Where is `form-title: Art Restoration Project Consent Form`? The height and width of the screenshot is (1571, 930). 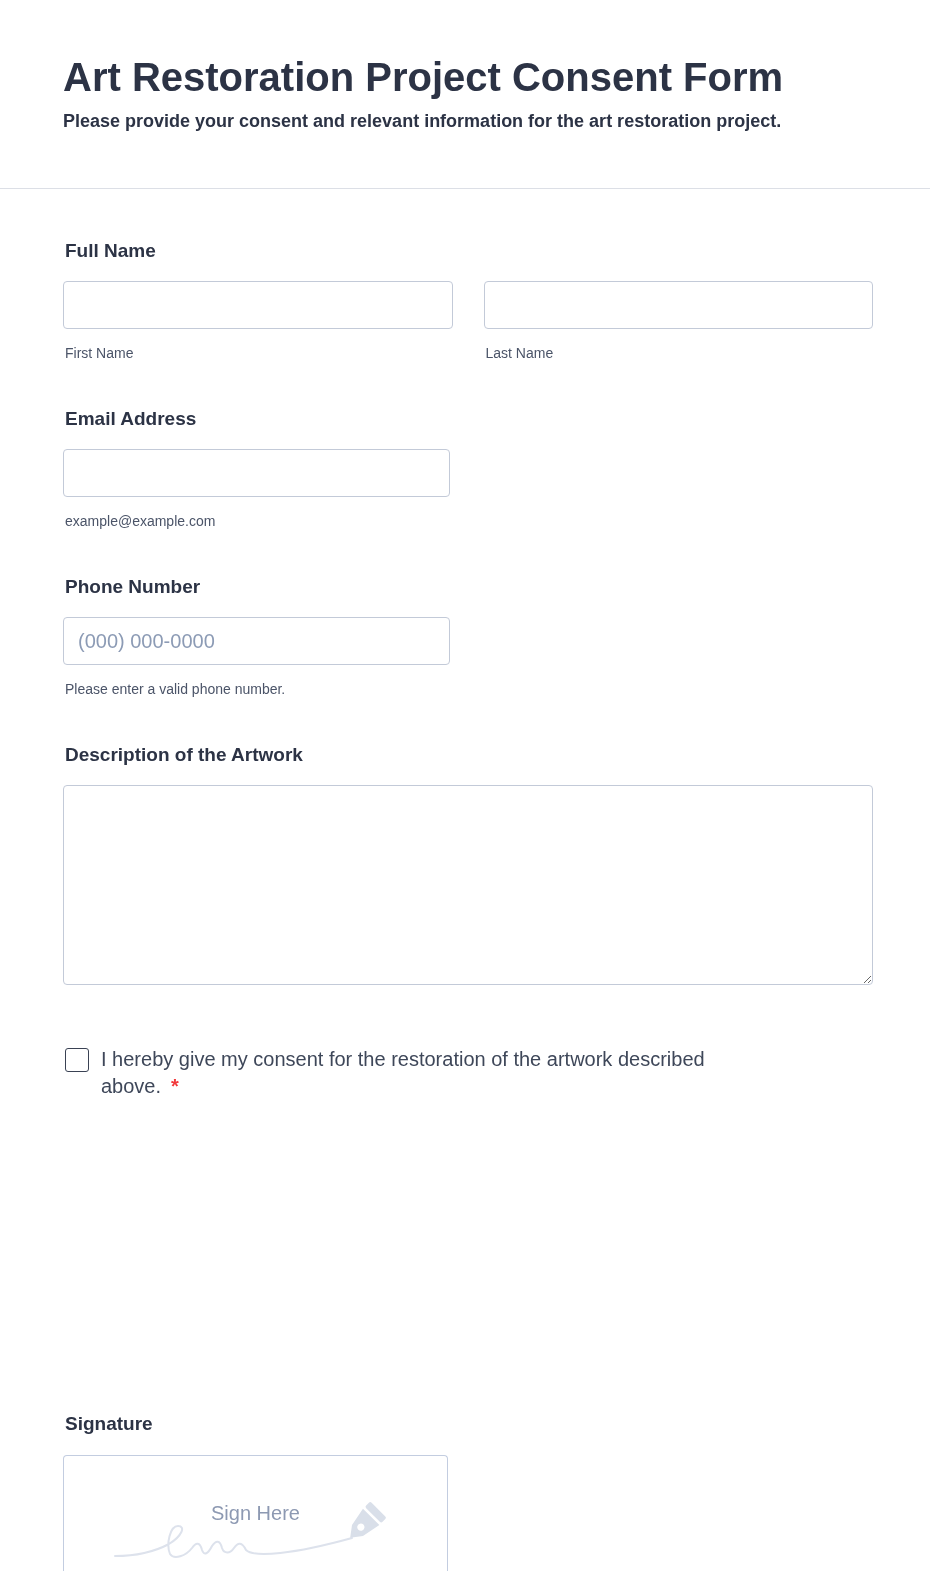 form-title: Art Restoration Project Consent Form is located at coordinates (423, 77).